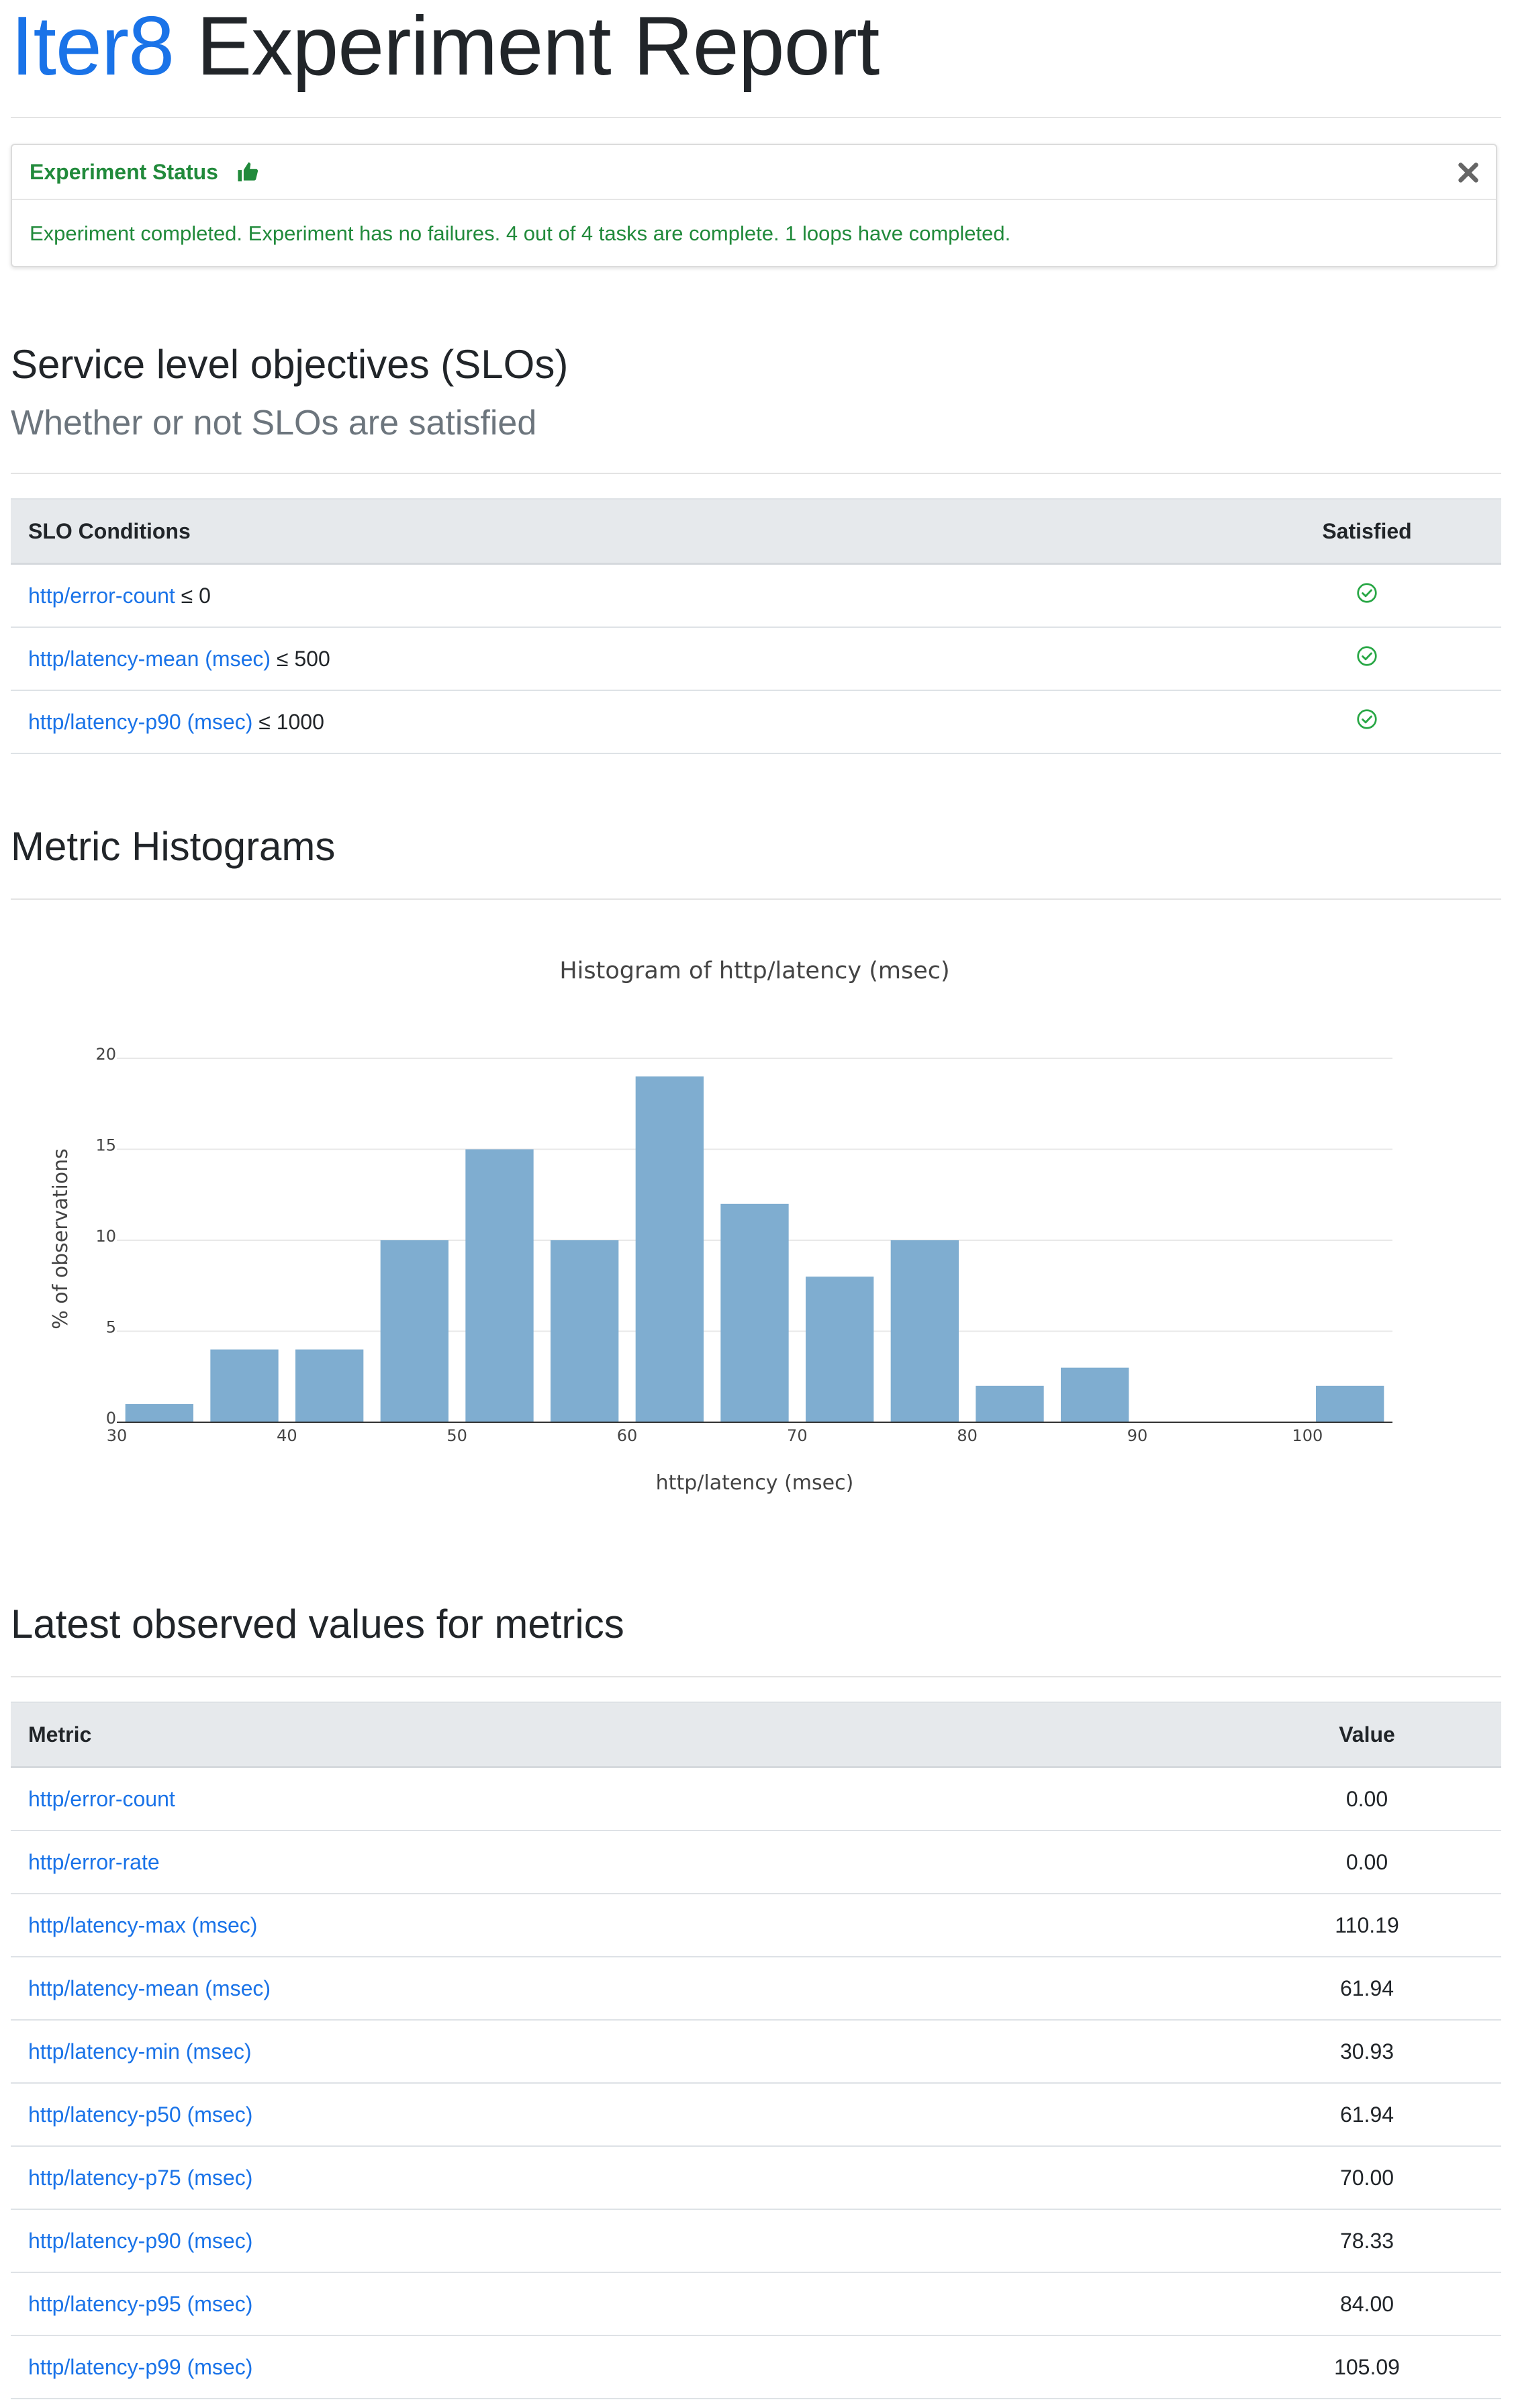 This screenshot has height=2408, width=1516. I want to click on metric-value: 84.00, so click(1367, 2304).